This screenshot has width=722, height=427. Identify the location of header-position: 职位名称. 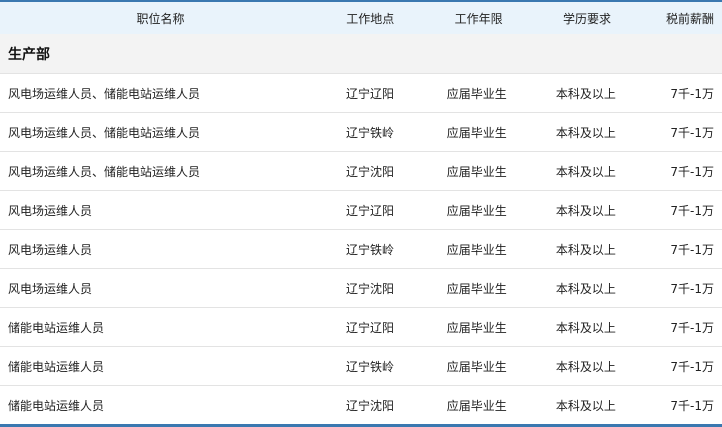
(160, 18).